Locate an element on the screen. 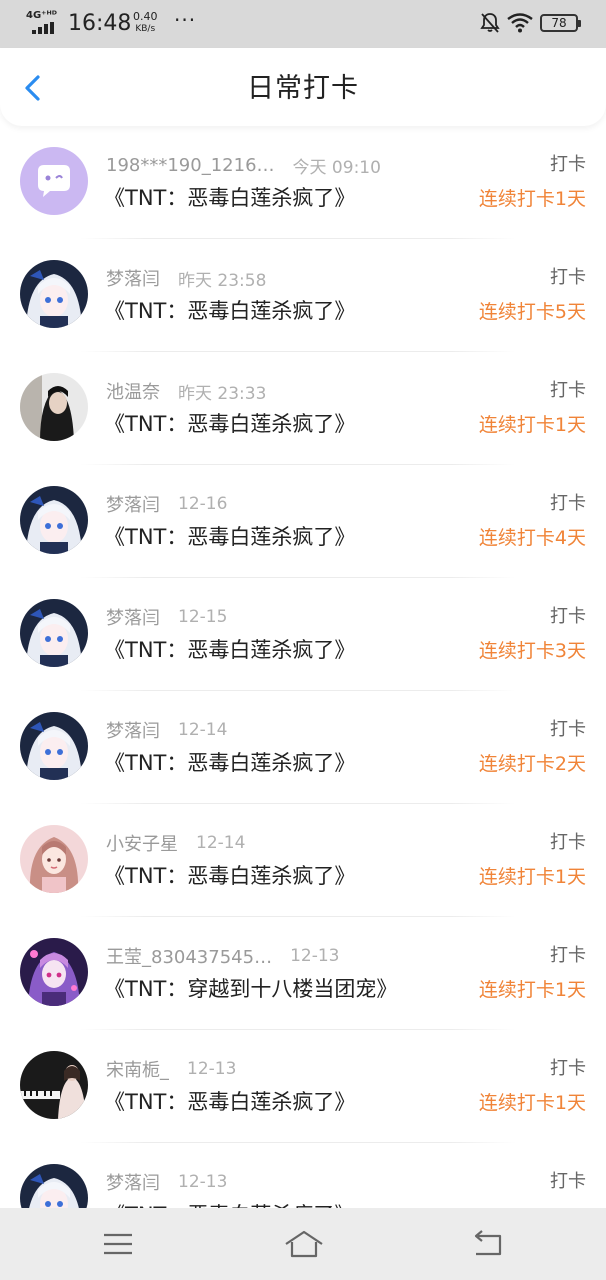 The height and width of the screenshot is (1280, 606). checkin-meta: 梦落闫 12-13 is located at coordinates (167, 1182).